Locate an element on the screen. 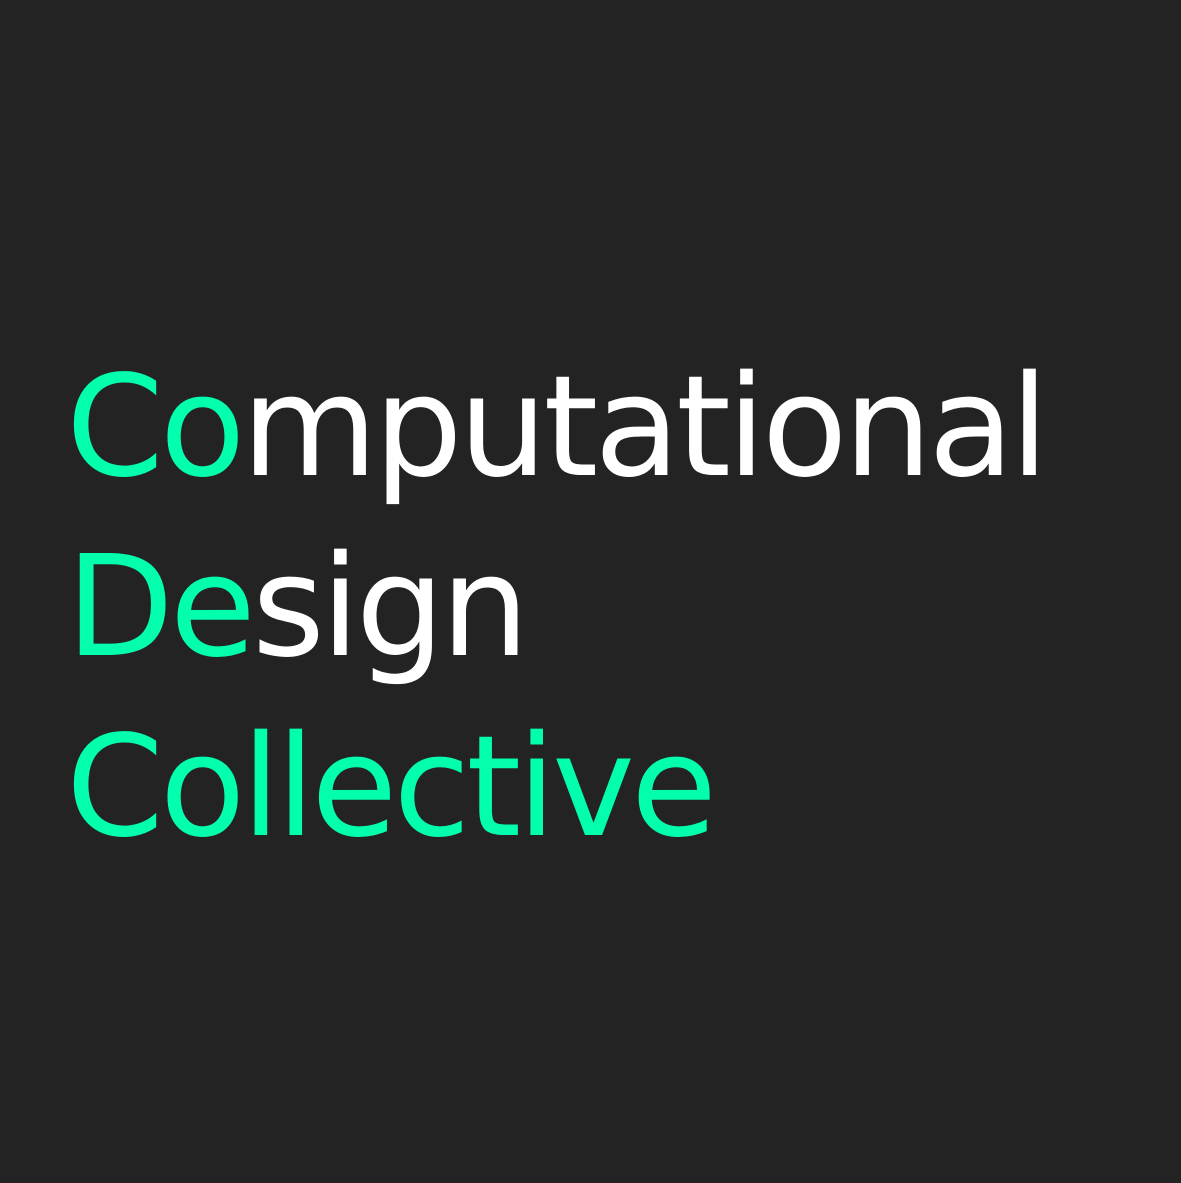  logo-rest-sign: sign is located at coordinates (390, 607).